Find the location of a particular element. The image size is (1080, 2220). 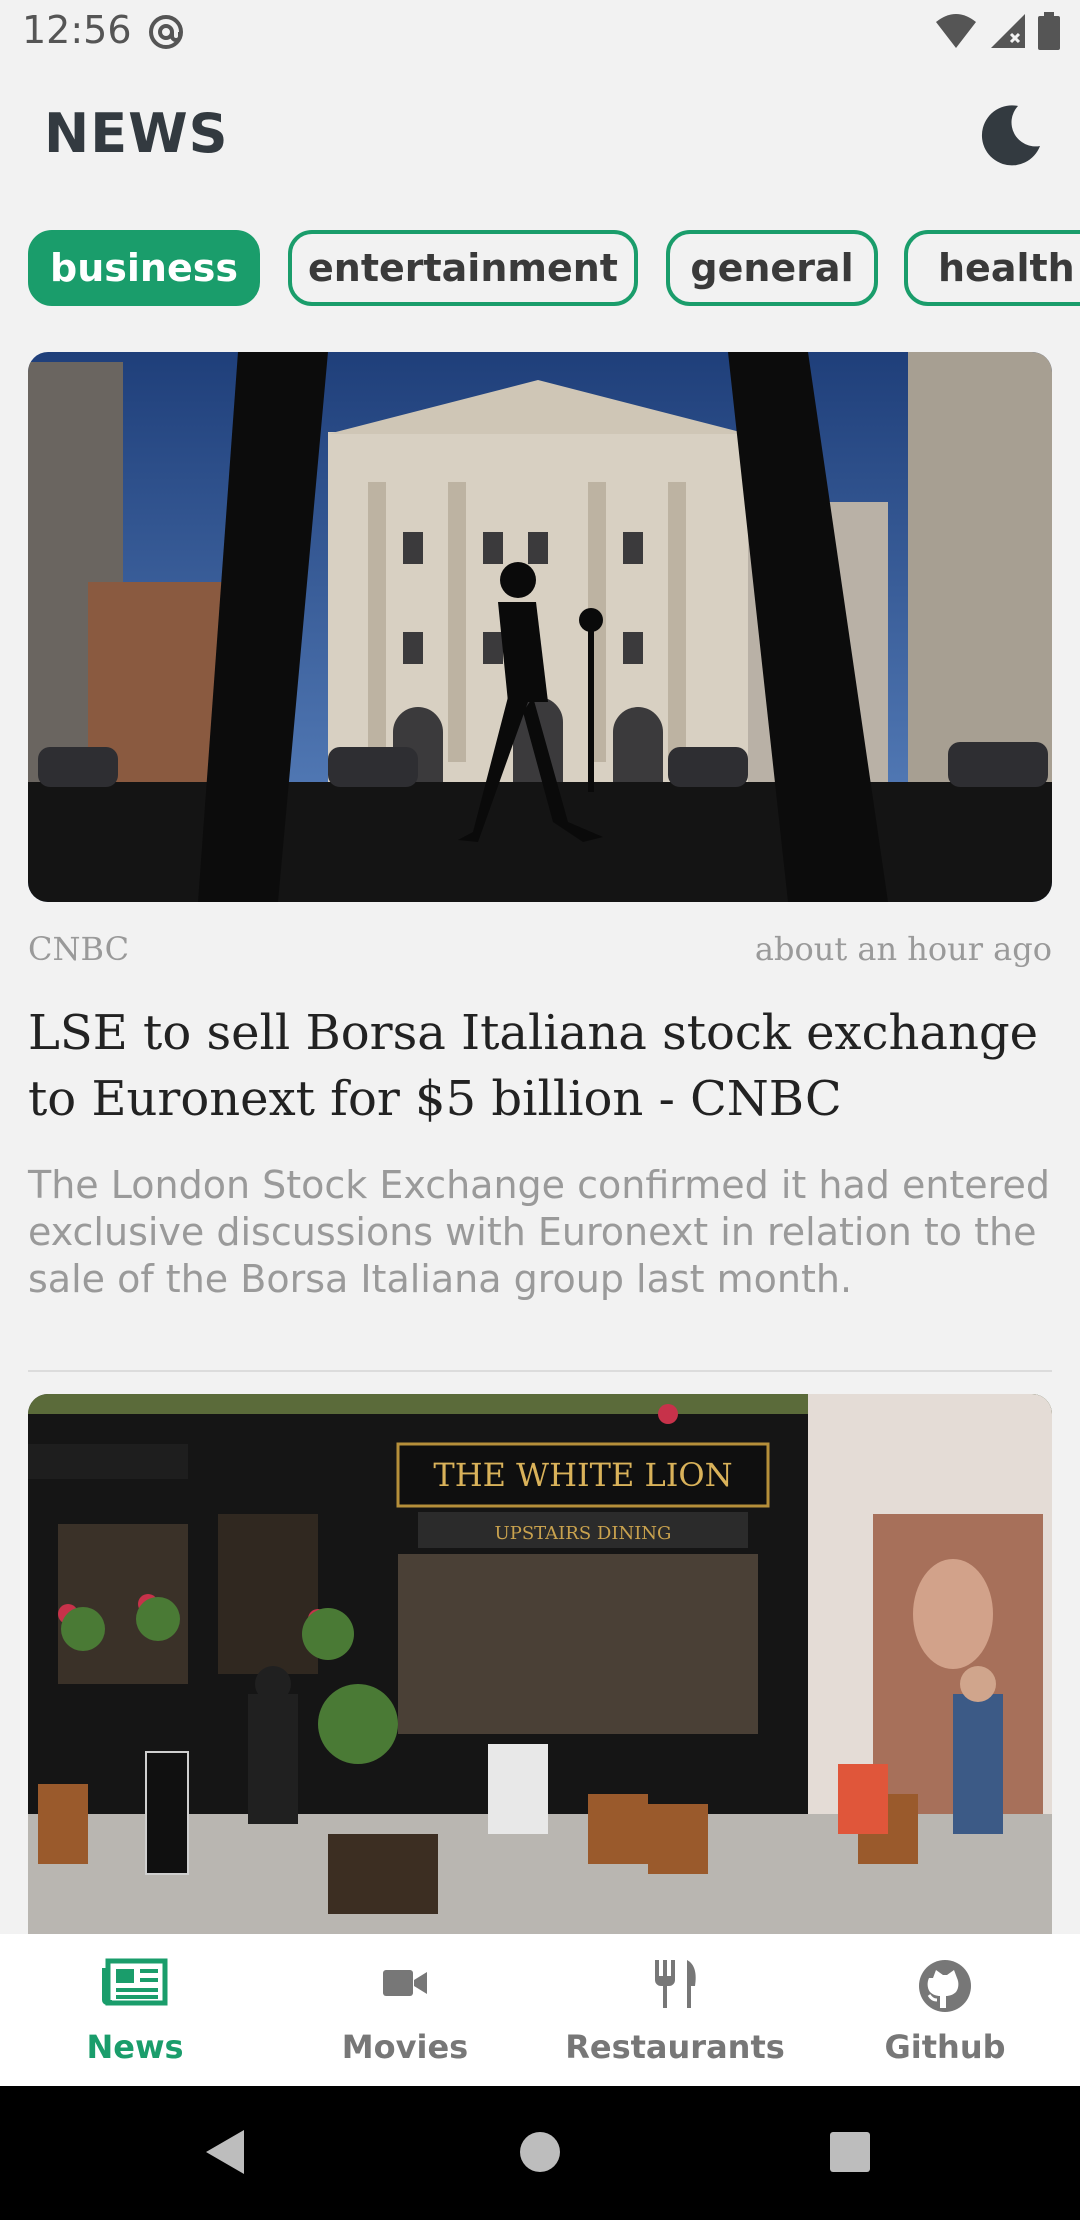

status-icons is located at coordinates (996, 31).